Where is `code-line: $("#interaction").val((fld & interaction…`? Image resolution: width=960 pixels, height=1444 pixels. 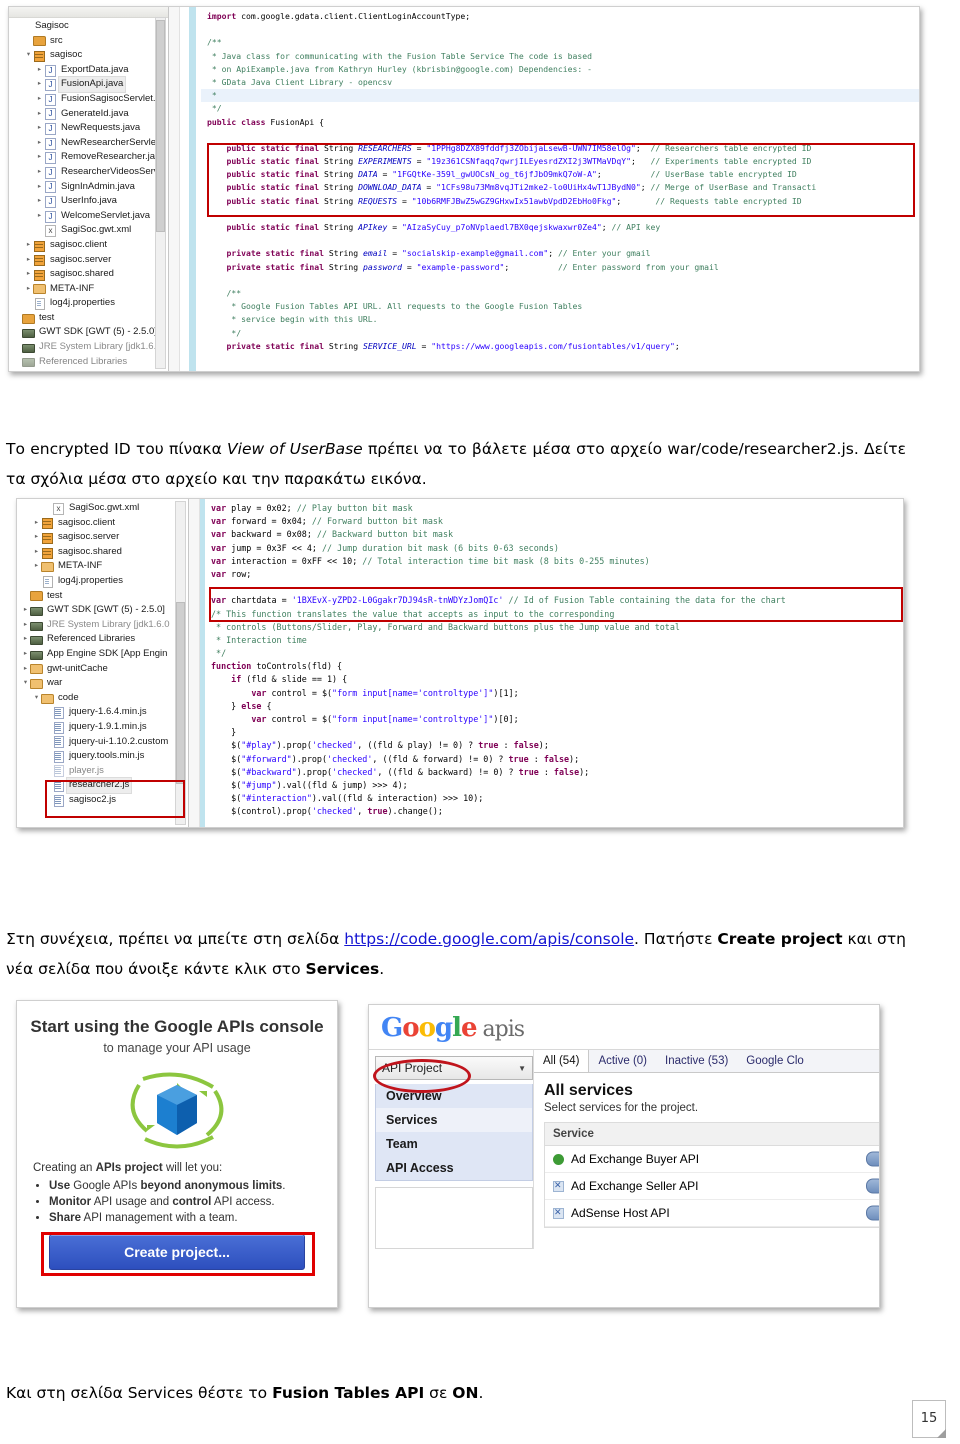 code-line: $("#interaction").val((fld & interaction… is located at coordinates (347, 798).